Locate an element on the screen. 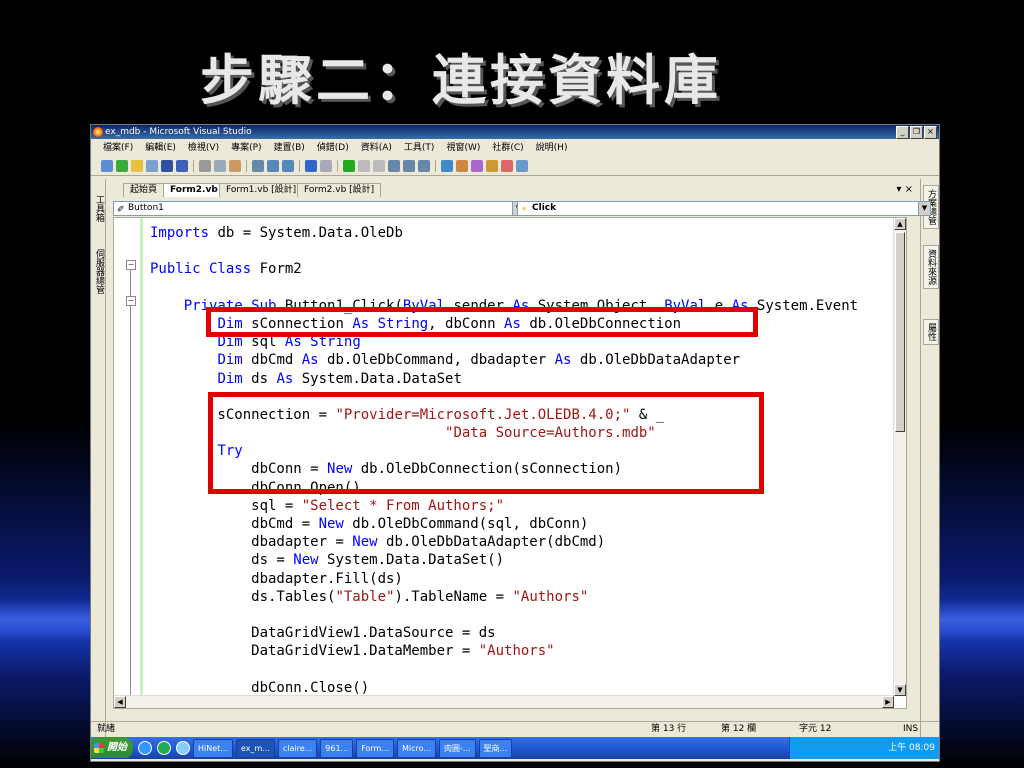 The width and height of the screenshot is (1024, 768). menu-debug: 偵錯(D) is located at coordinates (333, 148).